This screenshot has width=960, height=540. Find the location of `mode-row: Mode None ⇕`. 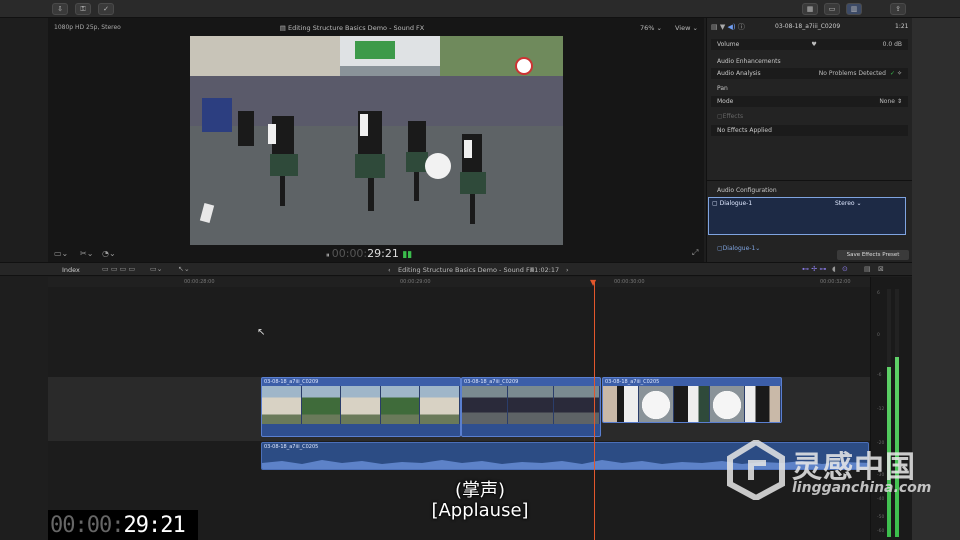

mode-row: Mode None ⇕ is located at coordinates (809, 101).